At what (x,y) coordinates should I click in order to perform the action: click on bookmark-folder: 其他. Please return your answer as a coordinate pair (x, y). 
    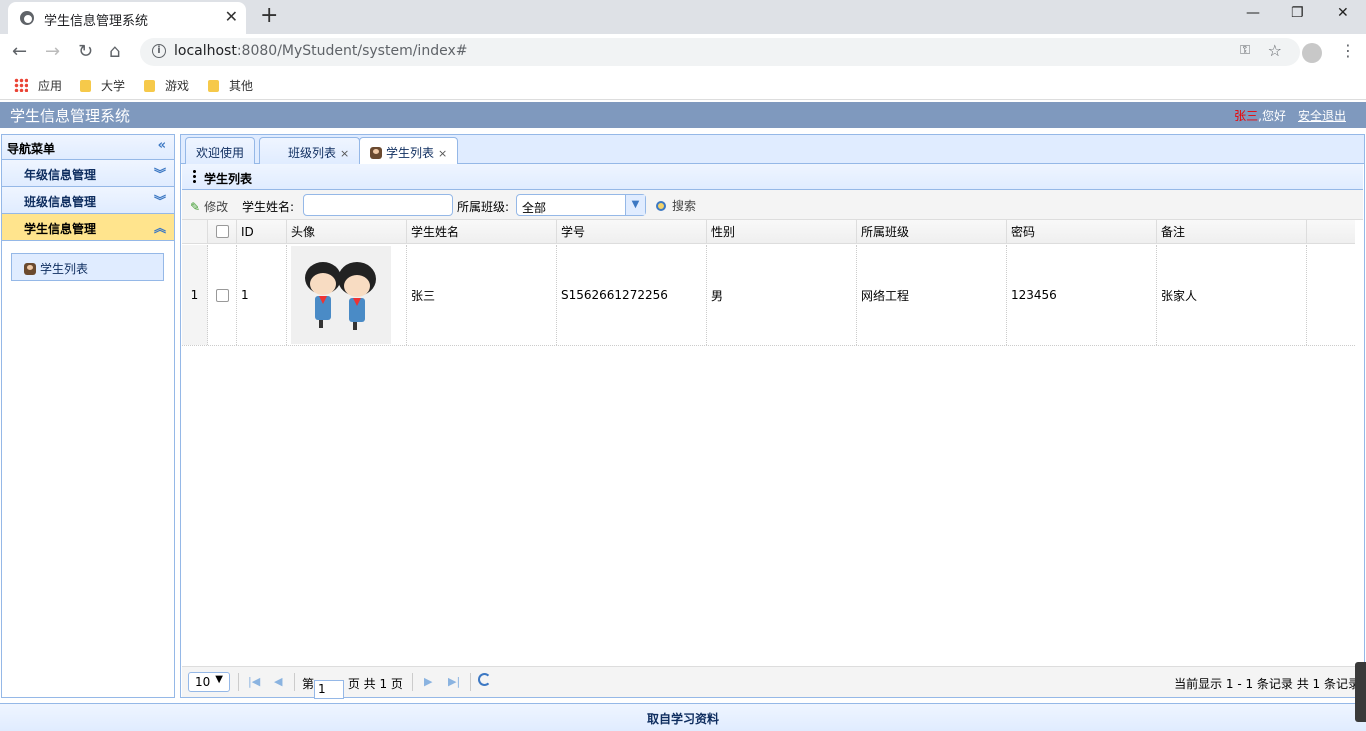
    Looking at the image, I should click on (230, 85).